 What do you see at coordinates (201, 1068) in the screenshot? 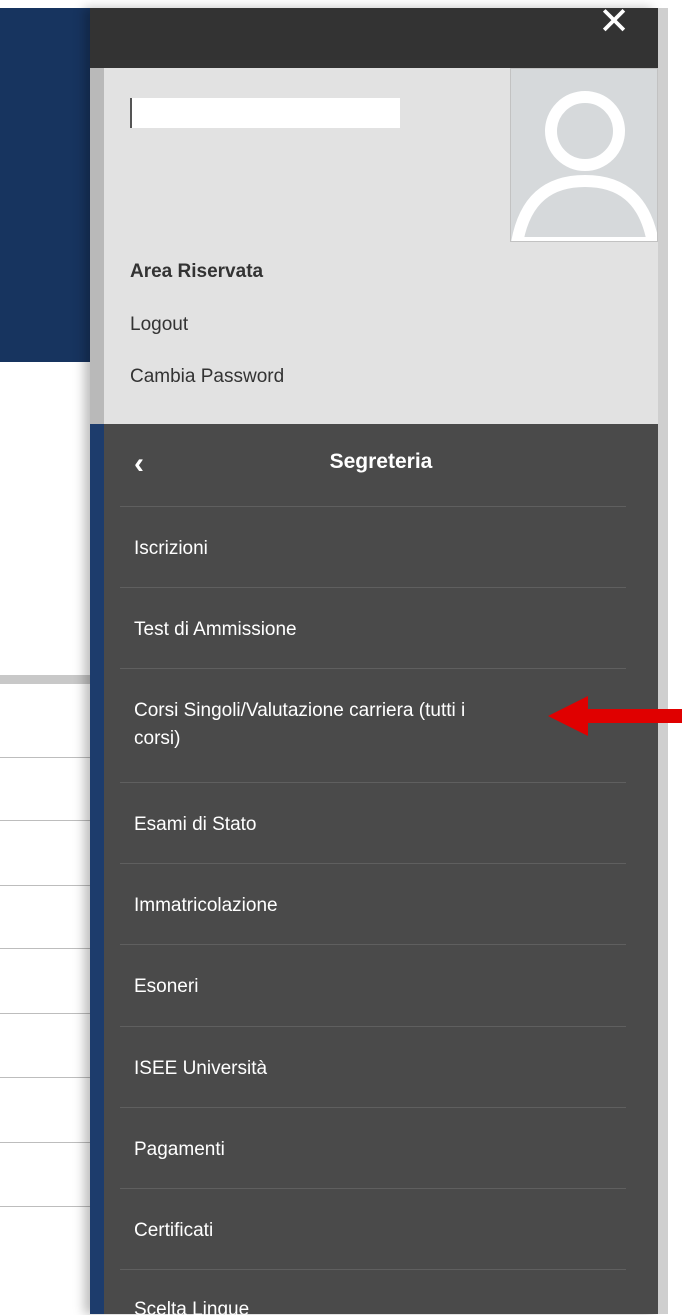
I see `menu-item-label: ISEE Università` at bounding box center [201, 1068].